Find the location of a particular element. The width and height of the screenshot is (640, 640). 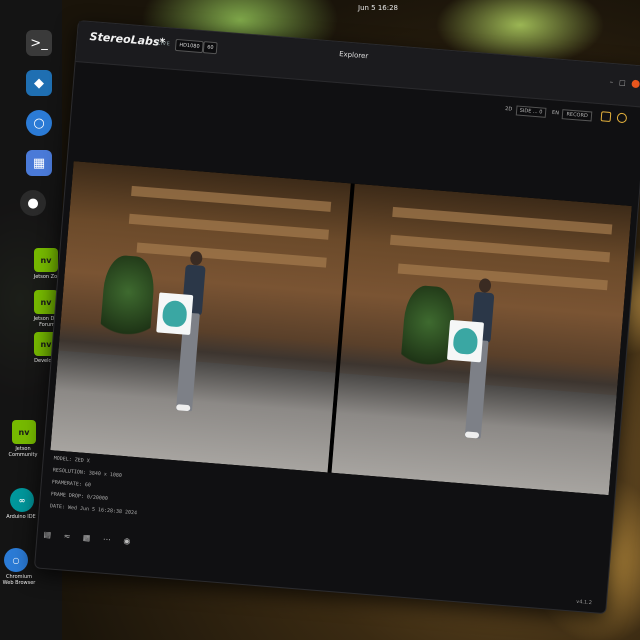

window-controls: –□ is located at coordinates (624, 83).